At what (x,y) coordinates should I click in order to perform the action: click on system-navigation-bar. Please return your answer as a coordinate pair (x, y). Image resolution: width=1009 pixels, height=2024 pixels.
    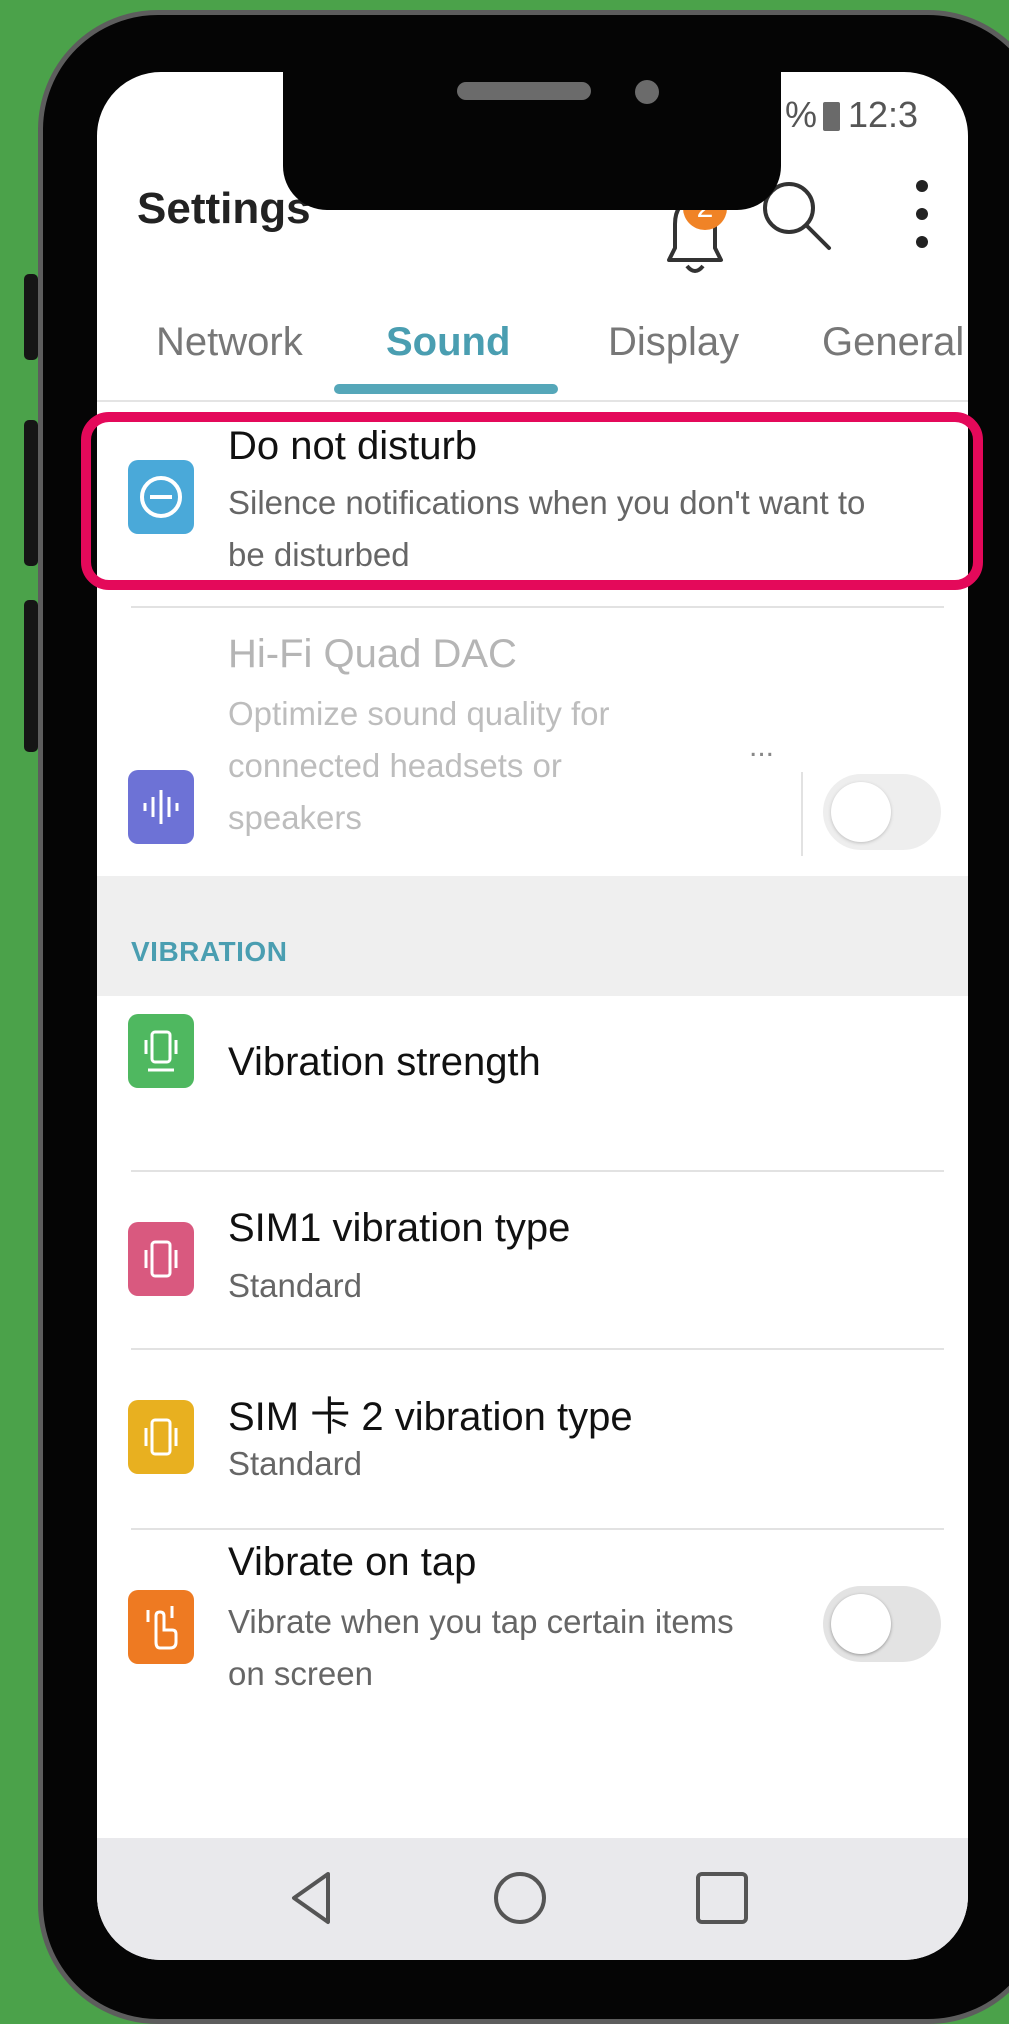
    Looking at the image, I should click on (532, 1899).